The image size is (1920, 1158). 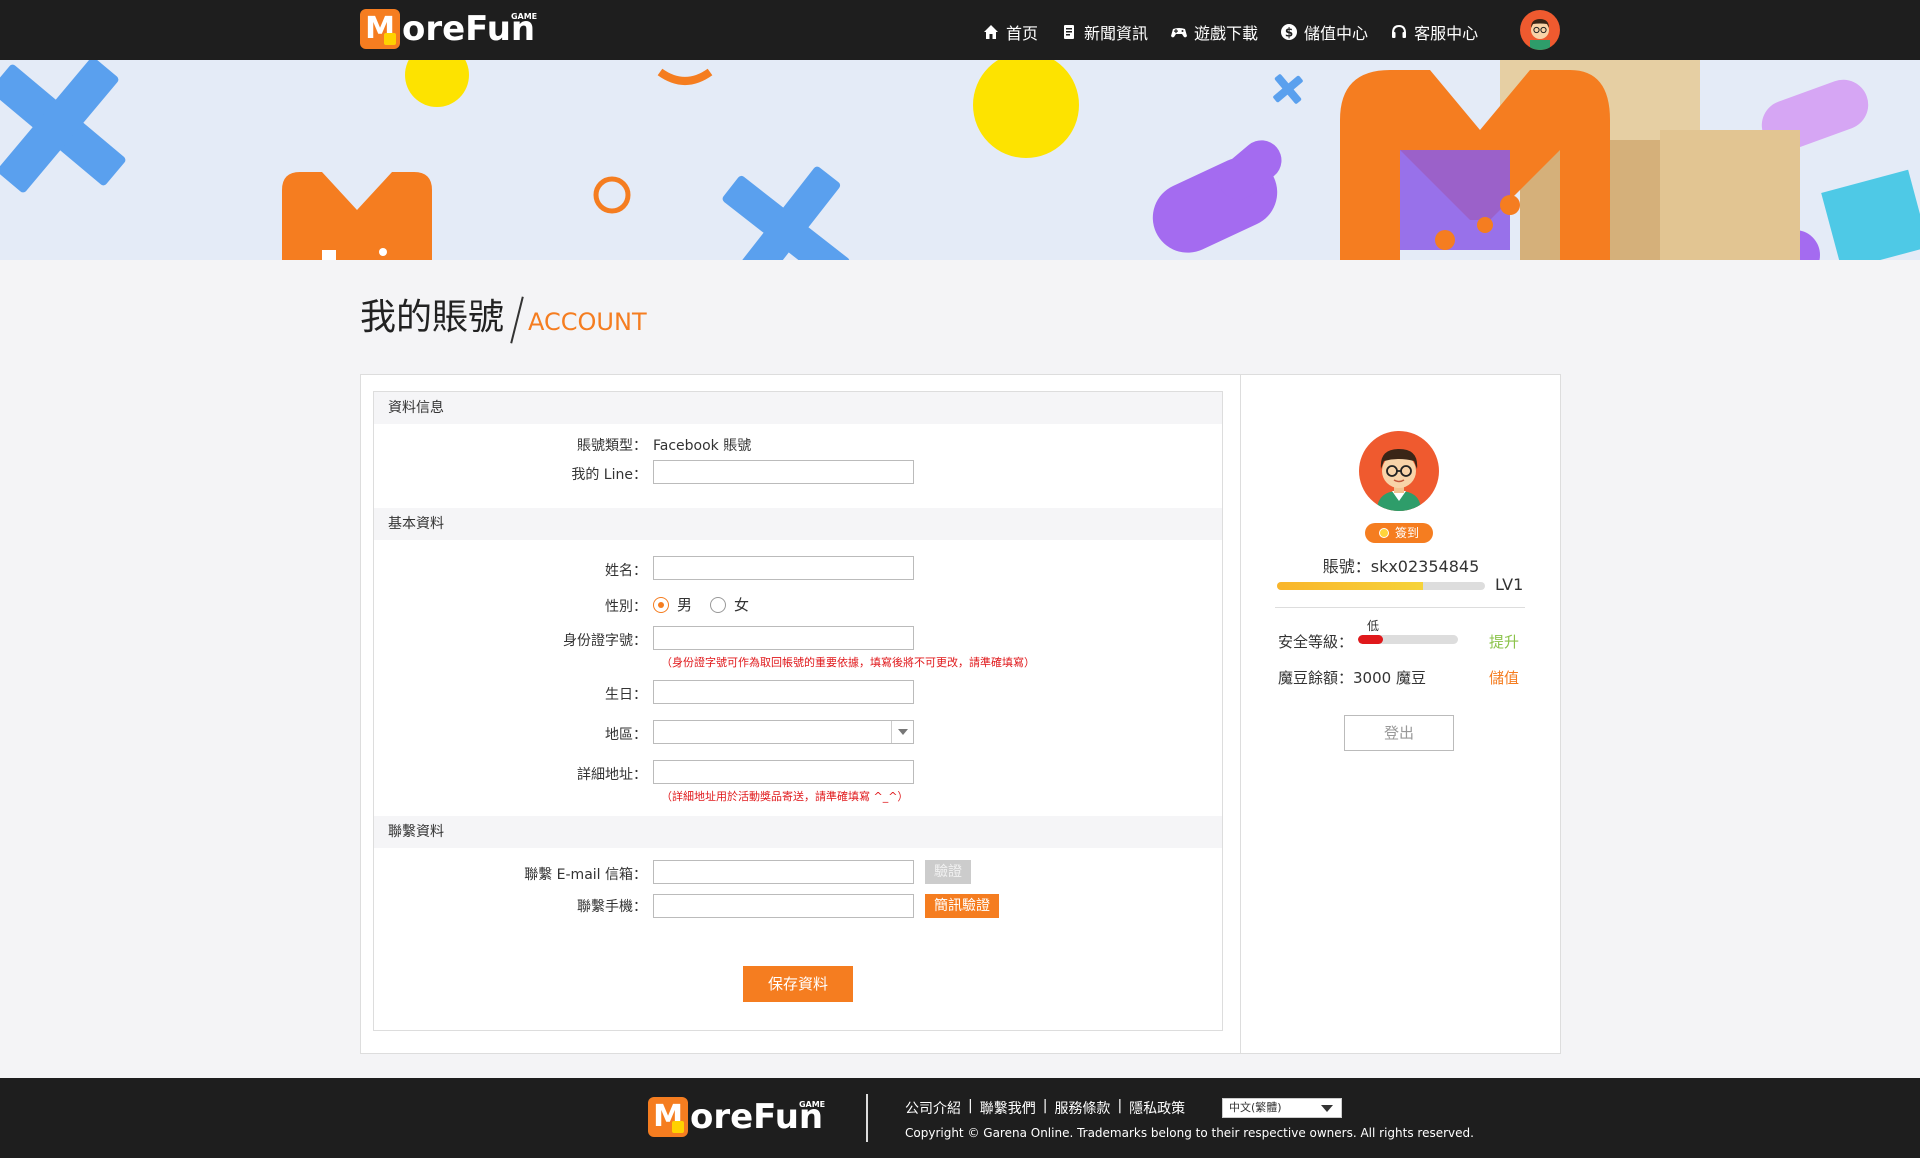 I want to click on id-label: 身份證字號：, so click(x=605, y=641).